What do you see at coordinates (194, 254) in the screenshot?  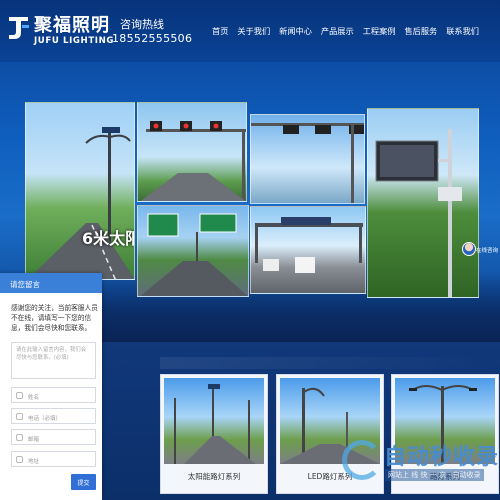 I see `road-sign-illustration` at bounding box center [194, 254].